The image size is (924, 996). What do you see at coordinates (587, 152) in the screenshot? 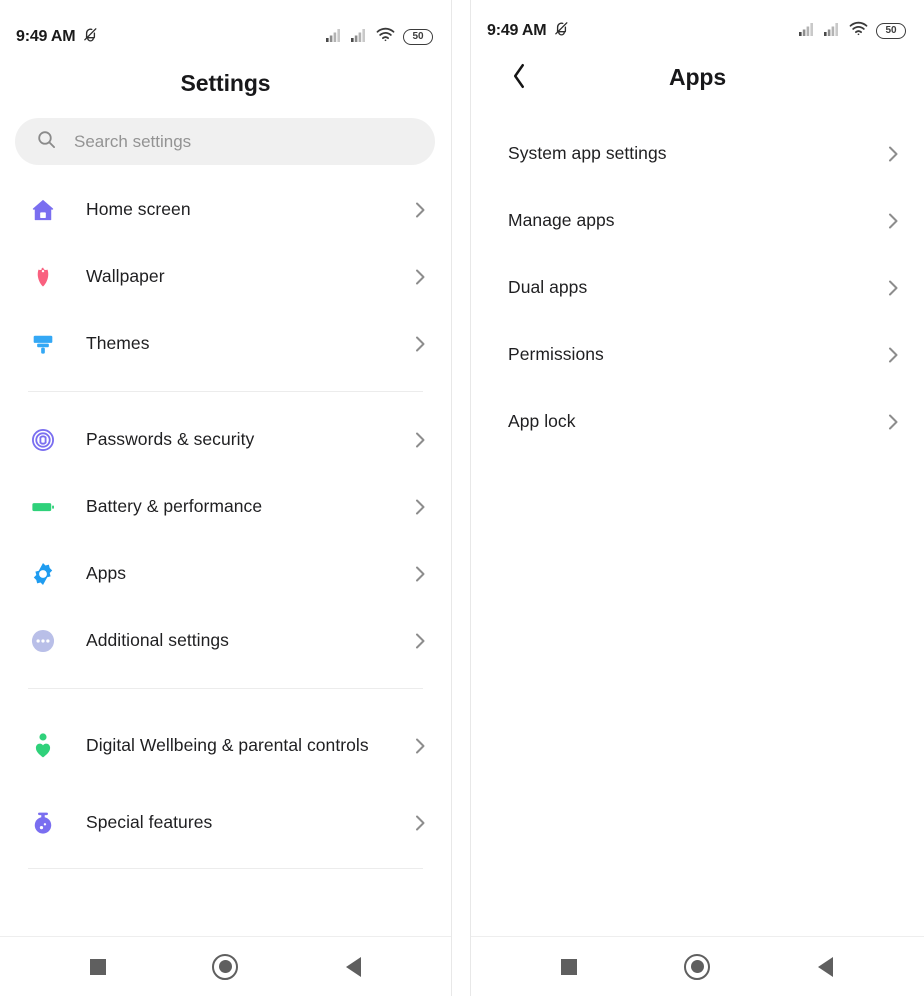
I see `apps-row-label: System app settings` at bounding box center [587, 152].